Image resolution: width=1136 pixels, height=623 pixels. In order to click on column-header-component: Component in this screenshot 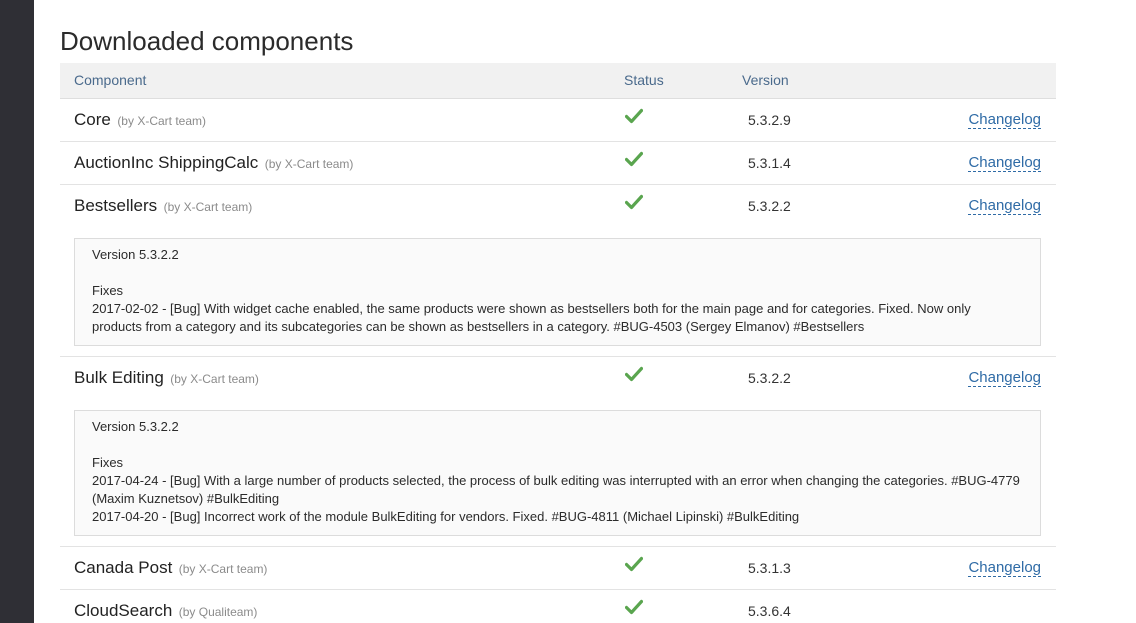, I will do `click(110, 80)`.